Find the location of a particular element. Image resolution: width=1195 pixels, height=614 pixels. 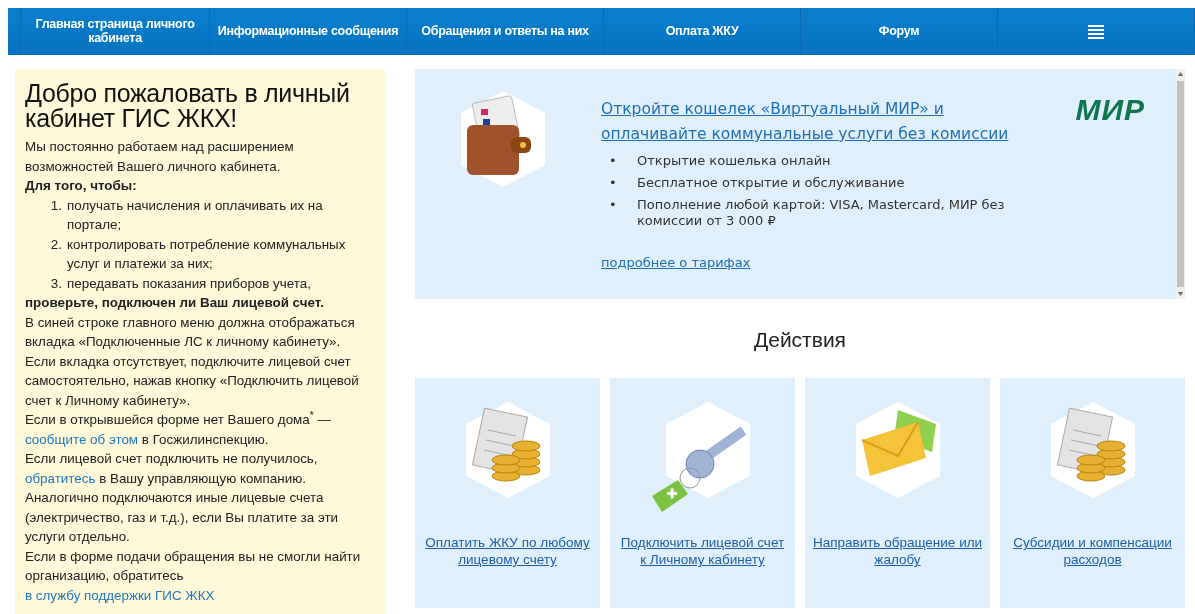

list-number: 3. is located at coordinates (56, 283).